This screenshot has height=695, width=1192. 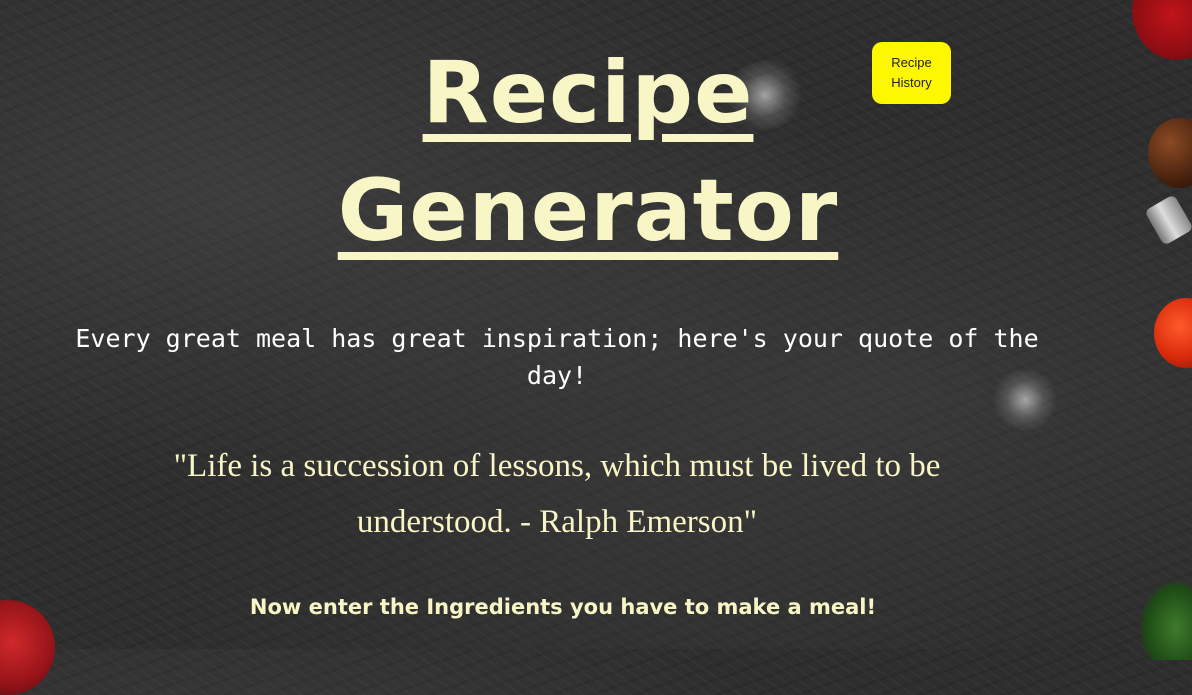 I want to click on page-title-recipe: Recipe, so click(x=588, y=93).